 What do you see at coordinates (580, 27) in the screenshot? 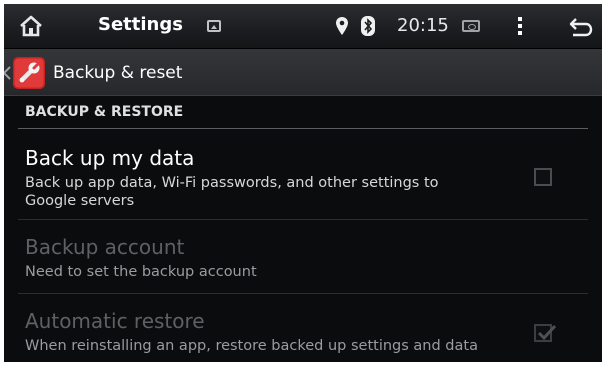
I see `back-icon` at bounding box center [580, 27].